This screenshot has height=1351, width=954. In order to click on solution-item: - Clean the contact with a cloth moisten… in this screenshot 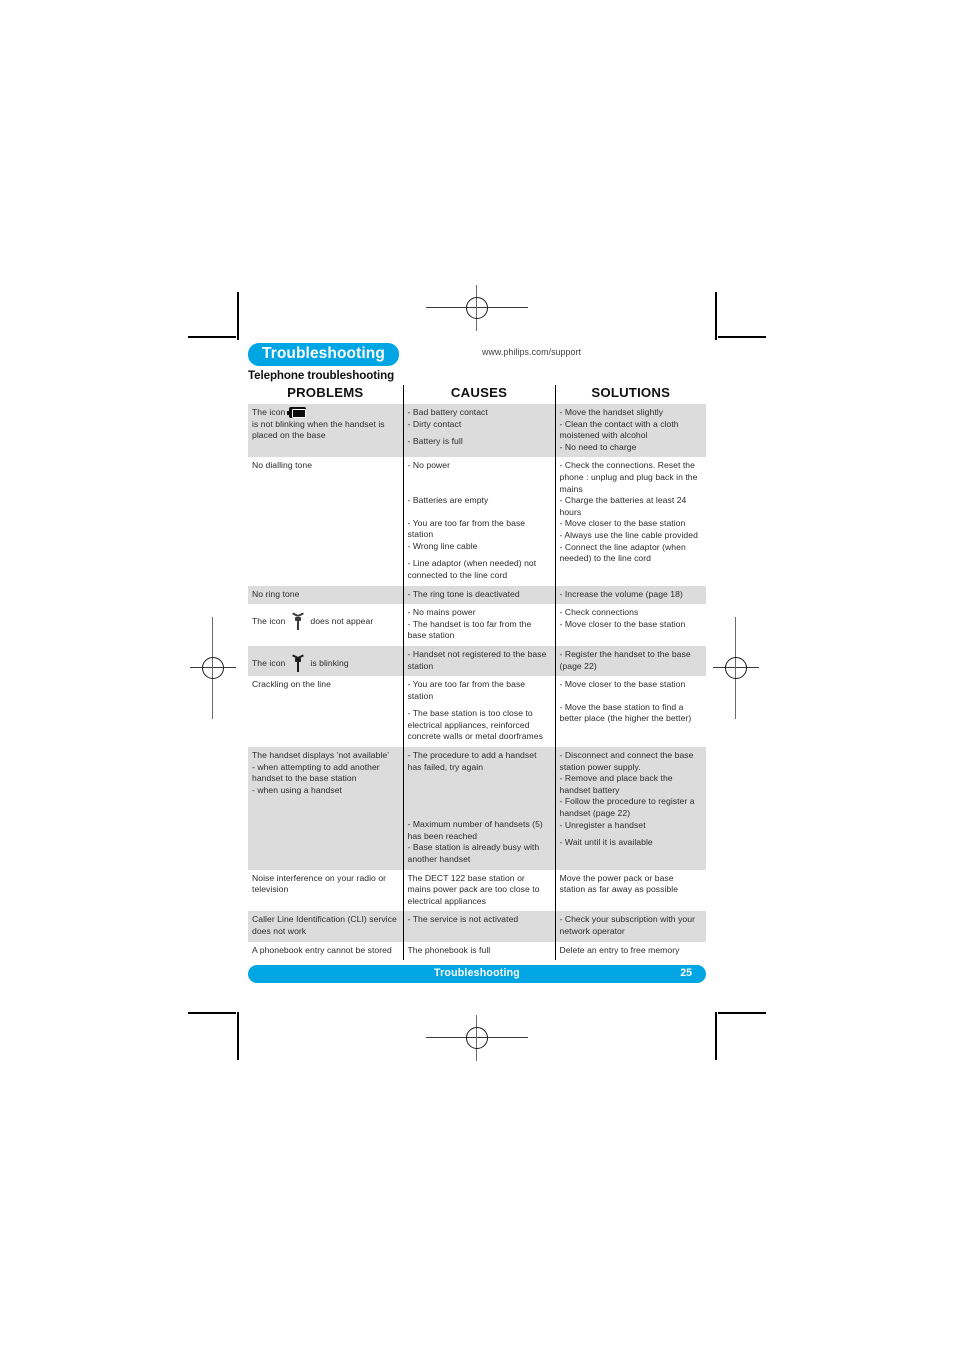, I will do `click(619, 429)`.